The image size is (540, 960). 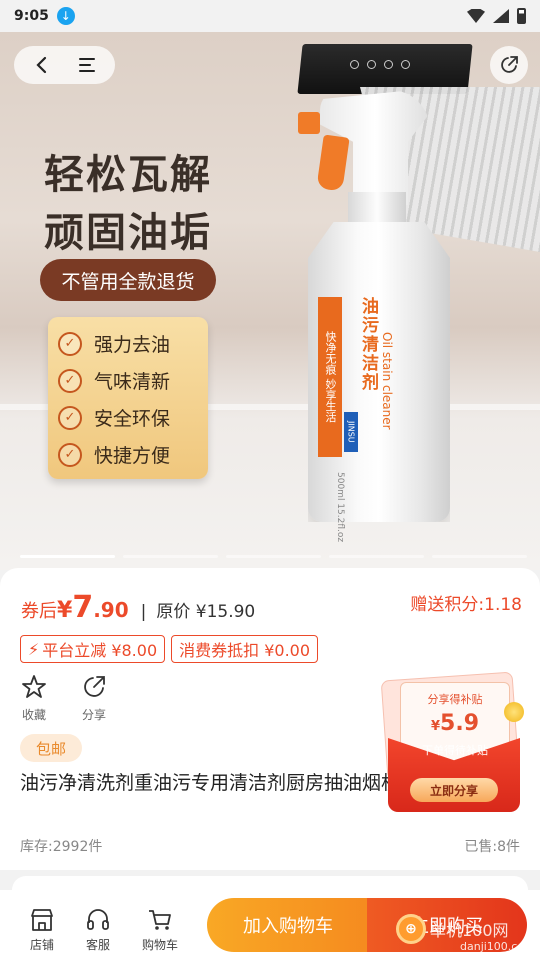 What do you see at coordinates (94, 698) in the screenshot?
I see `share-button: 分享` at bounding box center [94, 698].